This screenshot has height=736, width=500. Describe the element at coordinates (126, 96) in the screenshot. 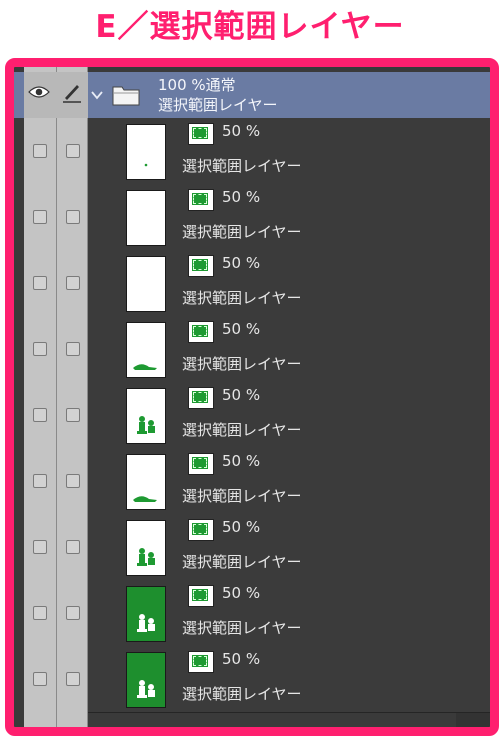

I see `folder-icon` at that location.